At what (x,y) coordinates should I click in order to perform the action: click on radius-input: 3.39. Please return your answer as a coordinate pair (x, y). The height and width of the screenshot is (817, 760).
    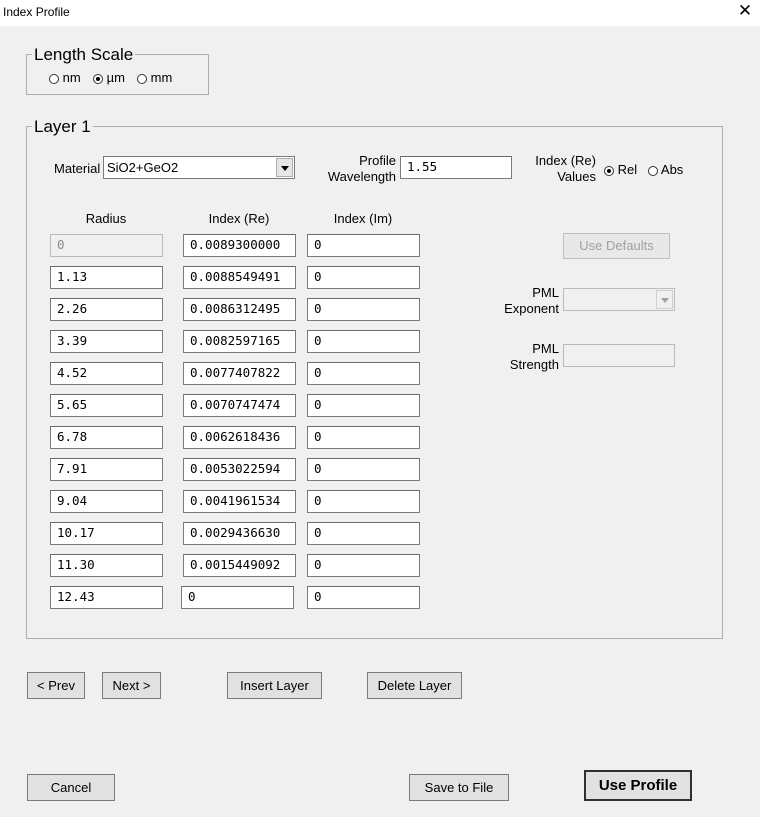
    Looking at the image, I should click on (106, 341).